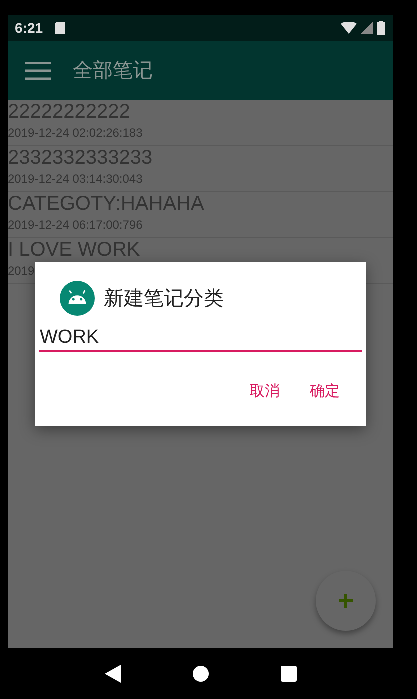 The width and height of the screenshot is (417, 699). What do you see at coordinates (349, 28) in the screenshot?
I see `wifi-icon` at bounding box center [349, 28].